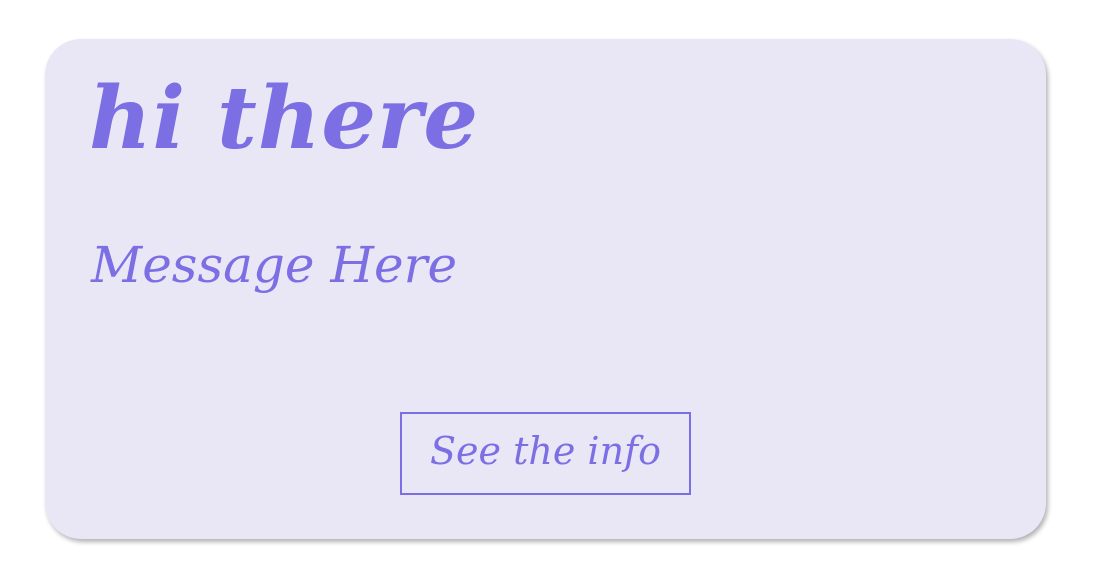 The height and width of the screenshot is (586, 1112). What do you see at coordinates (545, 453) in the screenshot?
I see `see-info-button: See the info` at bounding box center [545, 453].